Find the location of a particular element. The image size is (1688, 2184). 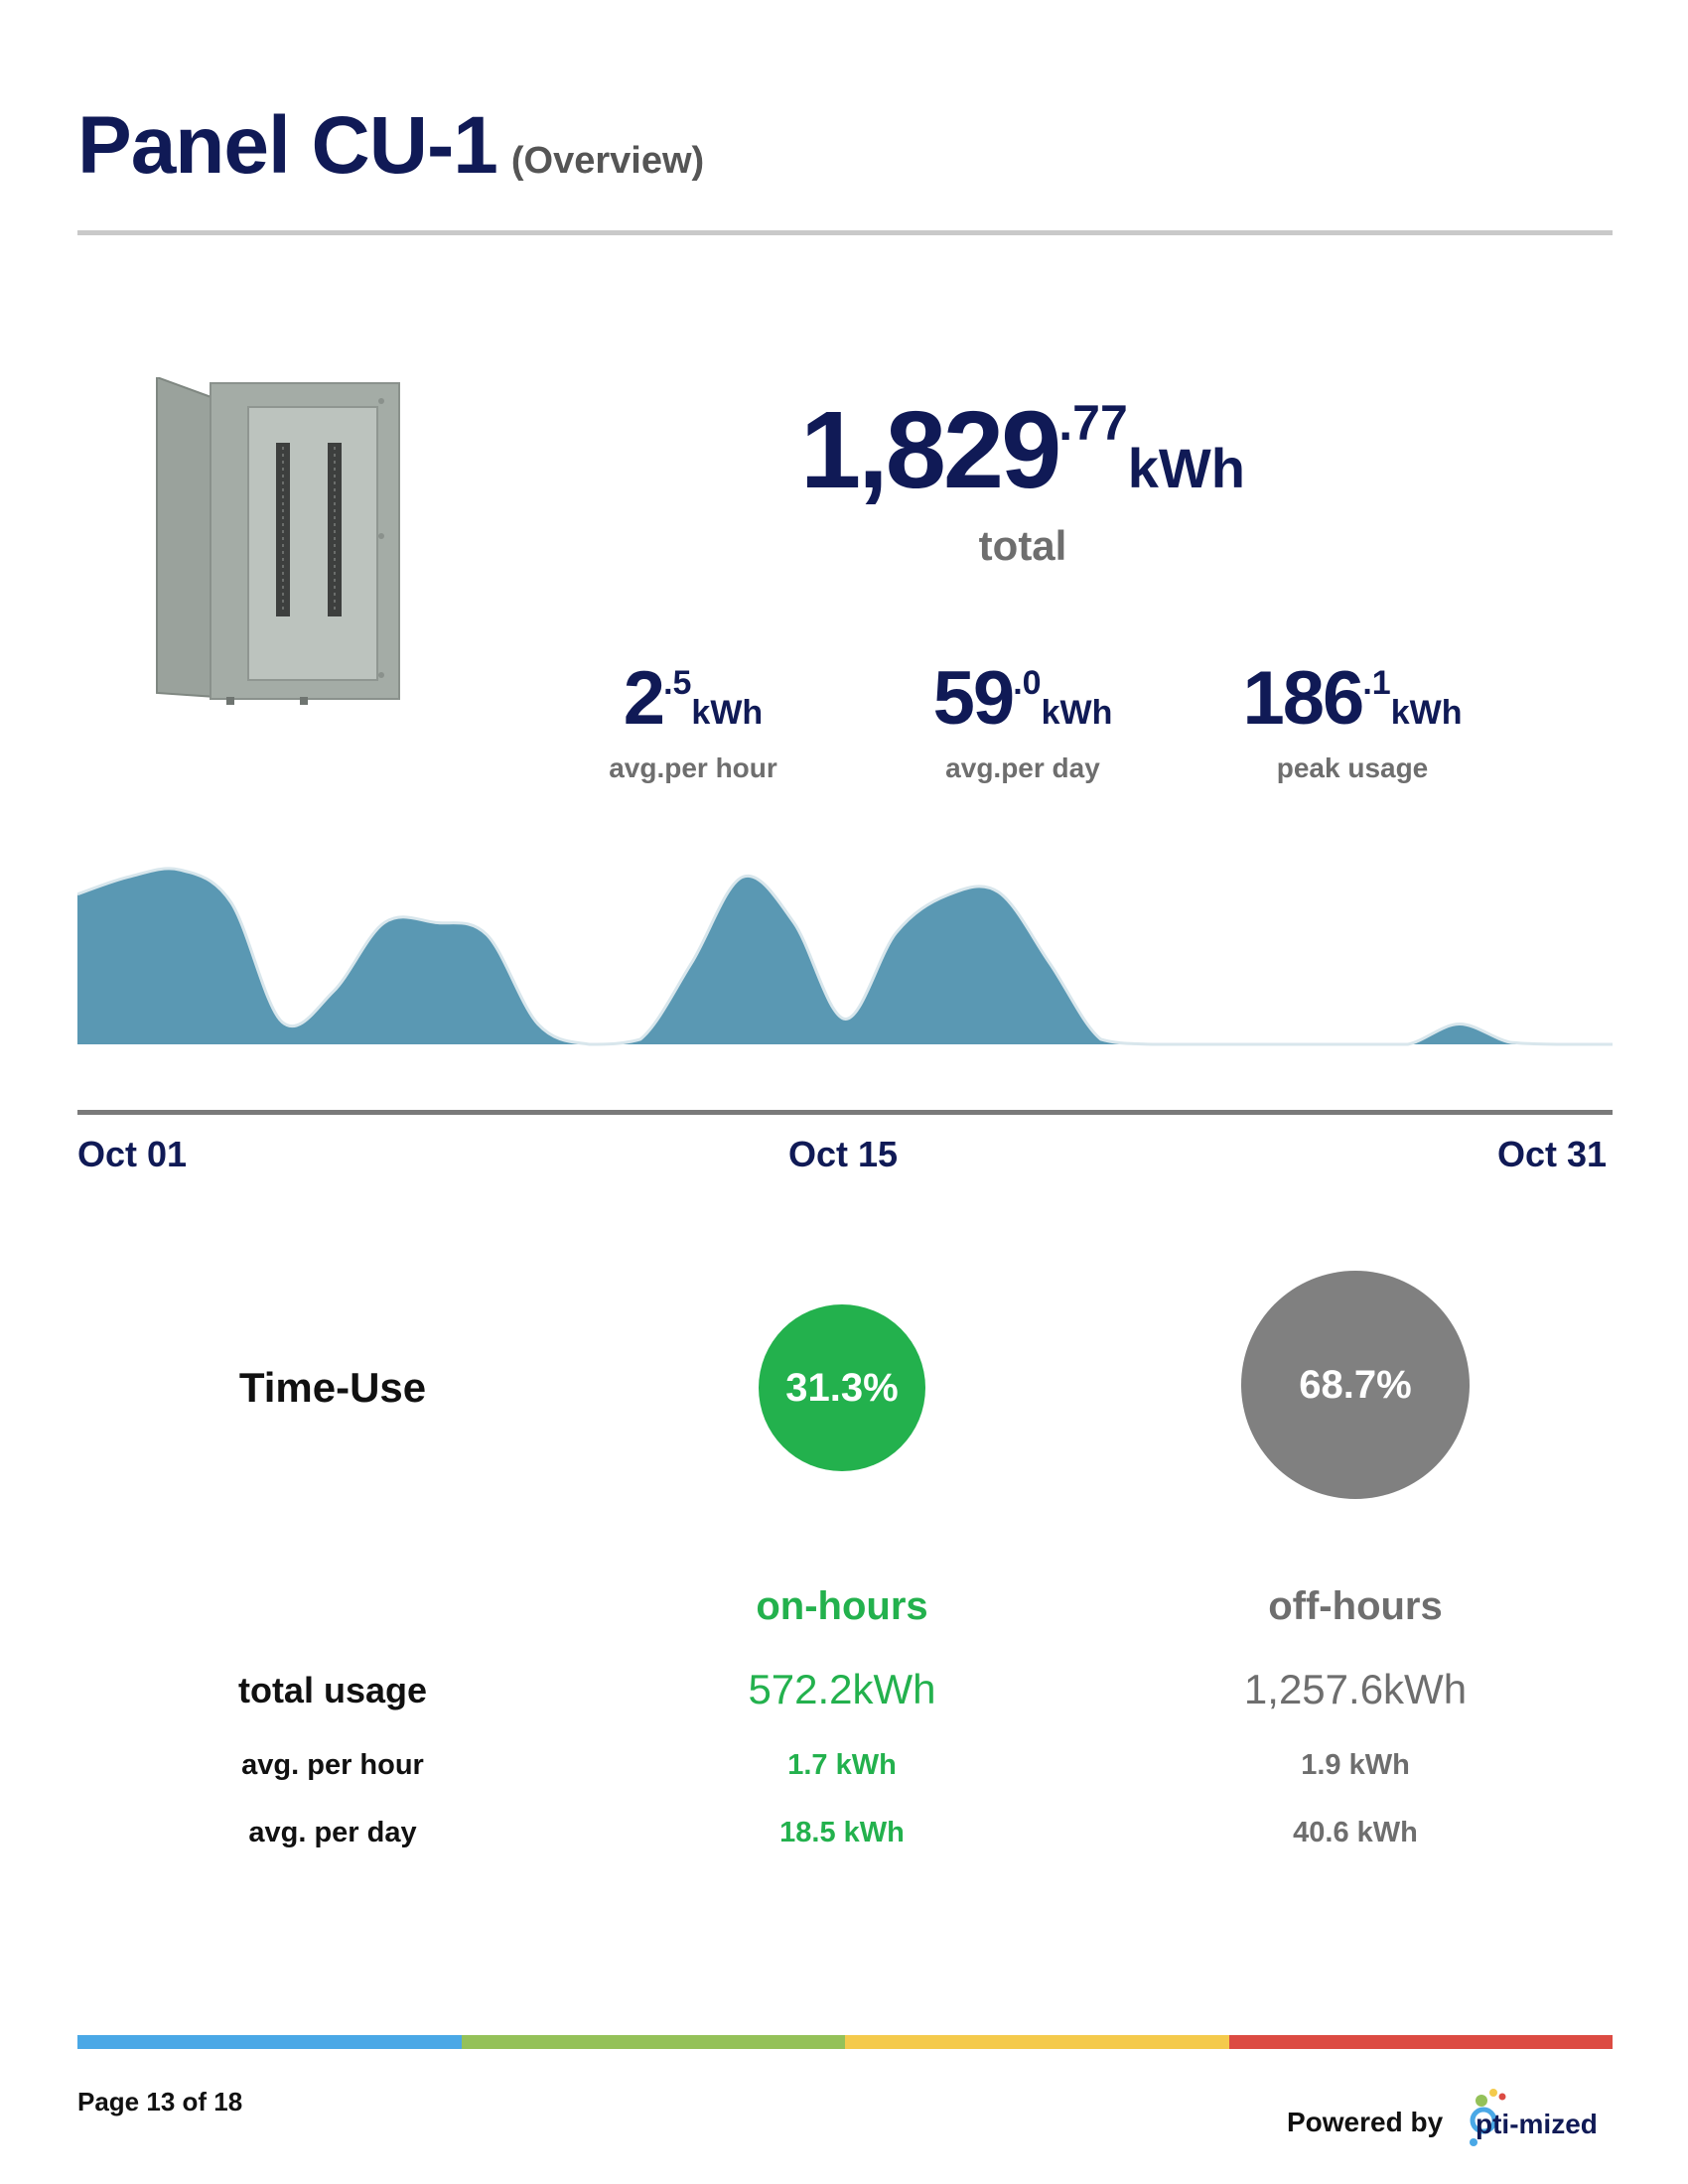

total-label: total is located at coordinates (1022, 545).